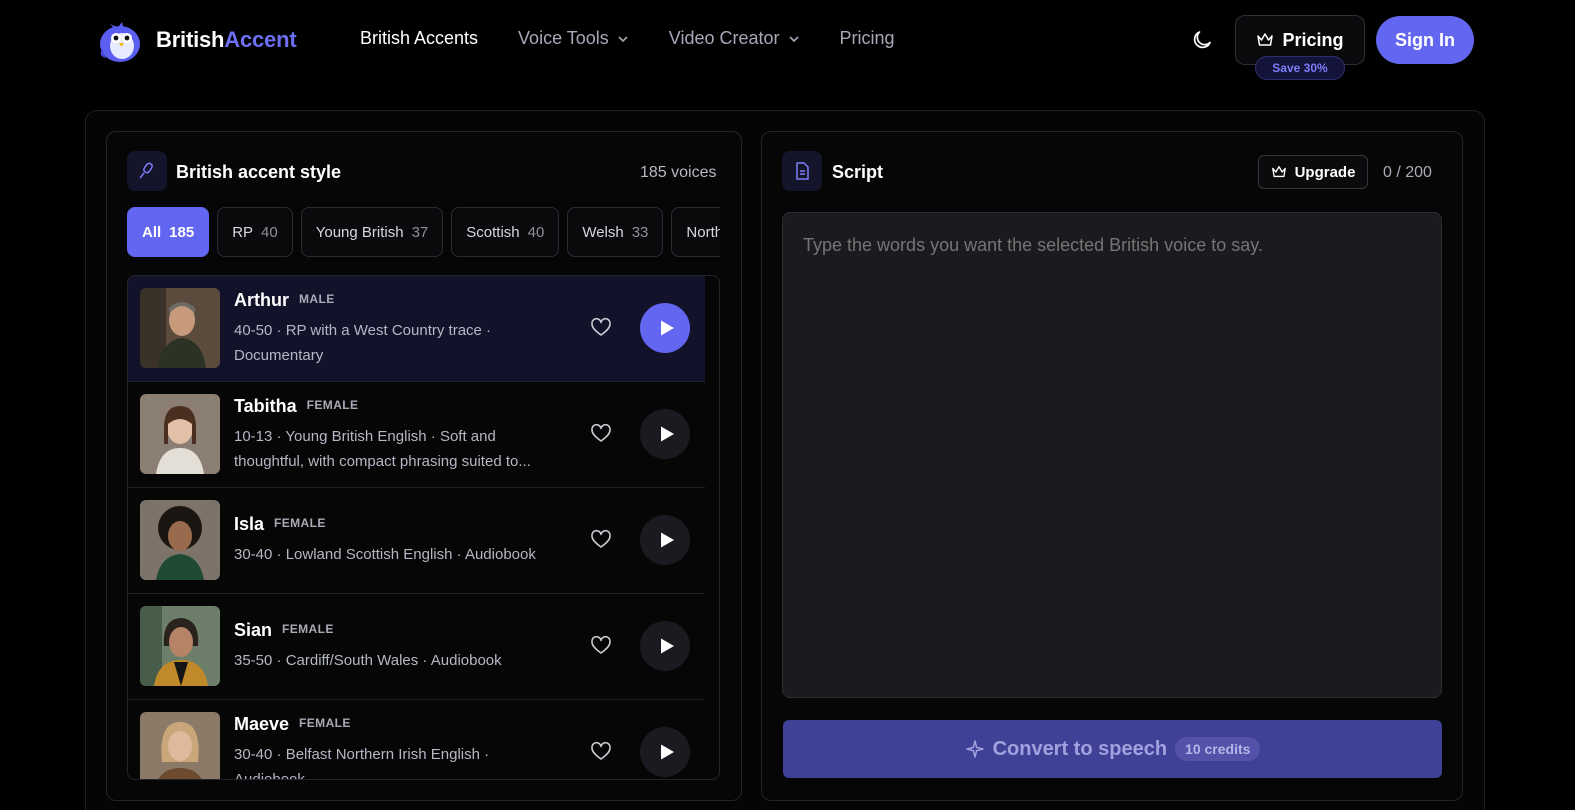 This screenshot has width=1575, height=810. I want to click on microphone-icon, so click(146, 170).